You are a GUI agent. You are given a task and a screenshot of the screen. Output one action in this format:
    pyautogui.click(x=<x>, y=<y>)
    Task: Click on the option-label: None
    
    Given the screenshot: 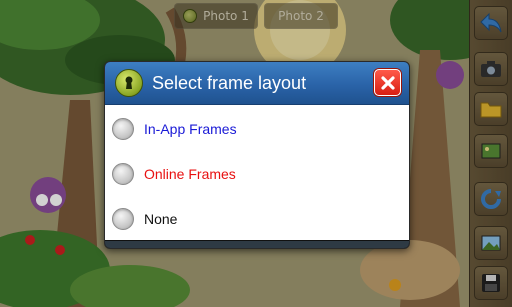 What is the action you would take?
    pyautogui.click(x=161, y=218)
    